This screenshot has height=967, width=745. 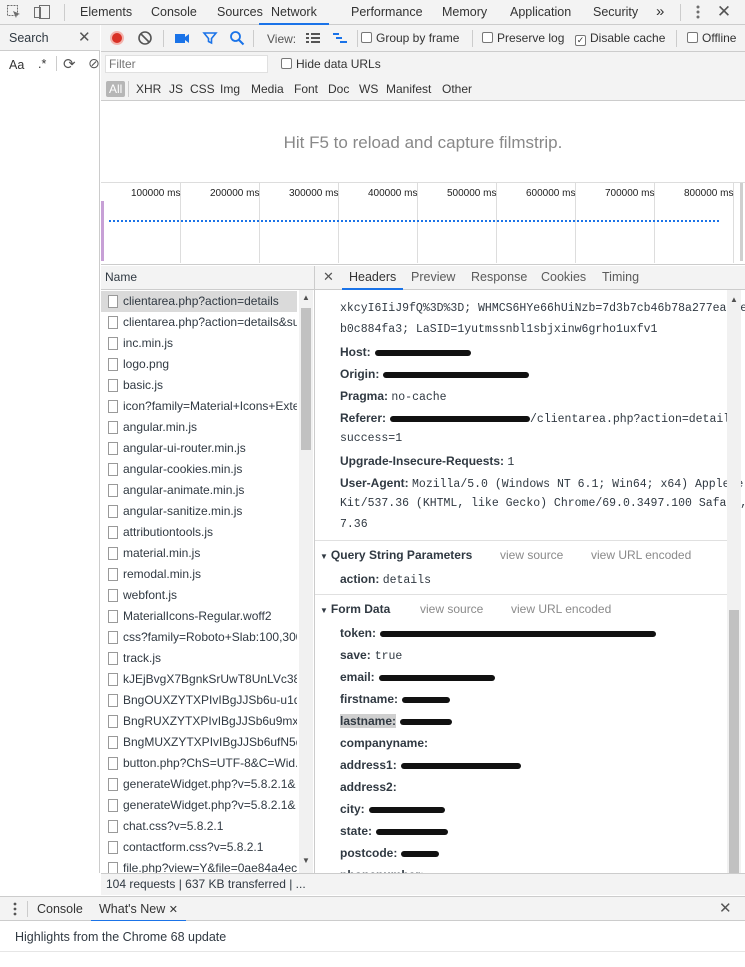 What do you see at coordinates (725, 908) in the screenshot?
I see `close-drawer-icon: ✕` at bounding box center [725, 908].